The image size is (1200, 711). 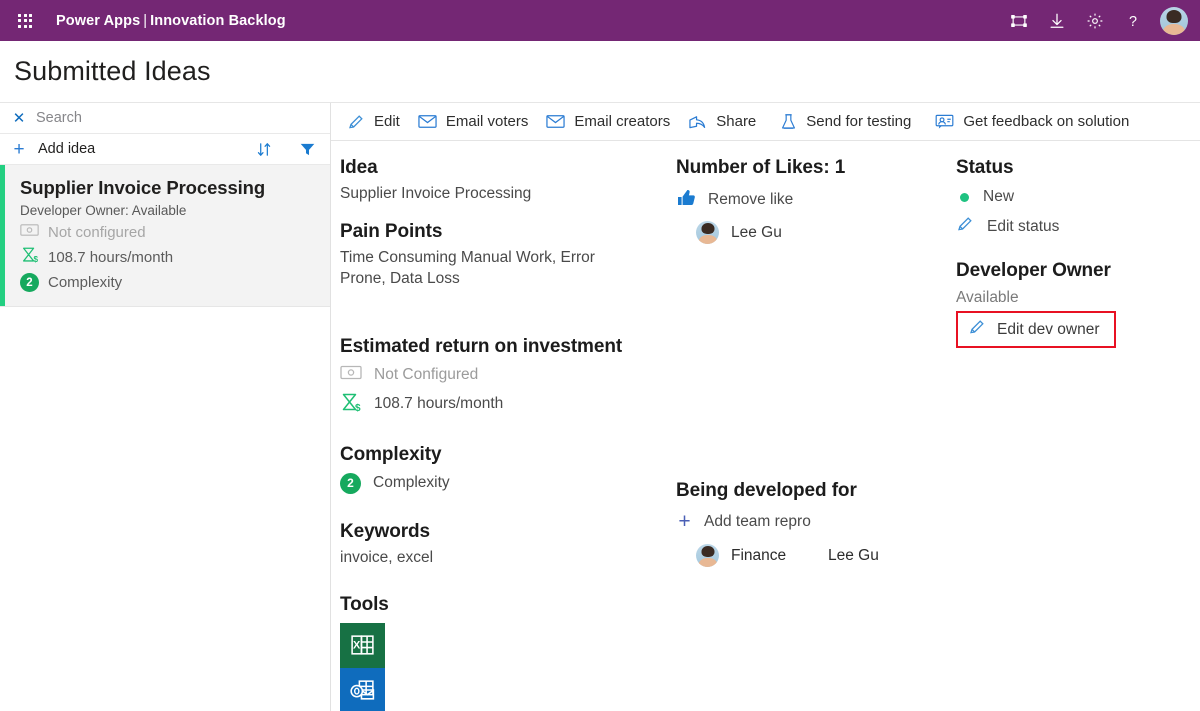 What do you see at coordinates (487, 121) in the screenshot?
I see `email-voters-label: Email voters` at bounding box center [487, 121].